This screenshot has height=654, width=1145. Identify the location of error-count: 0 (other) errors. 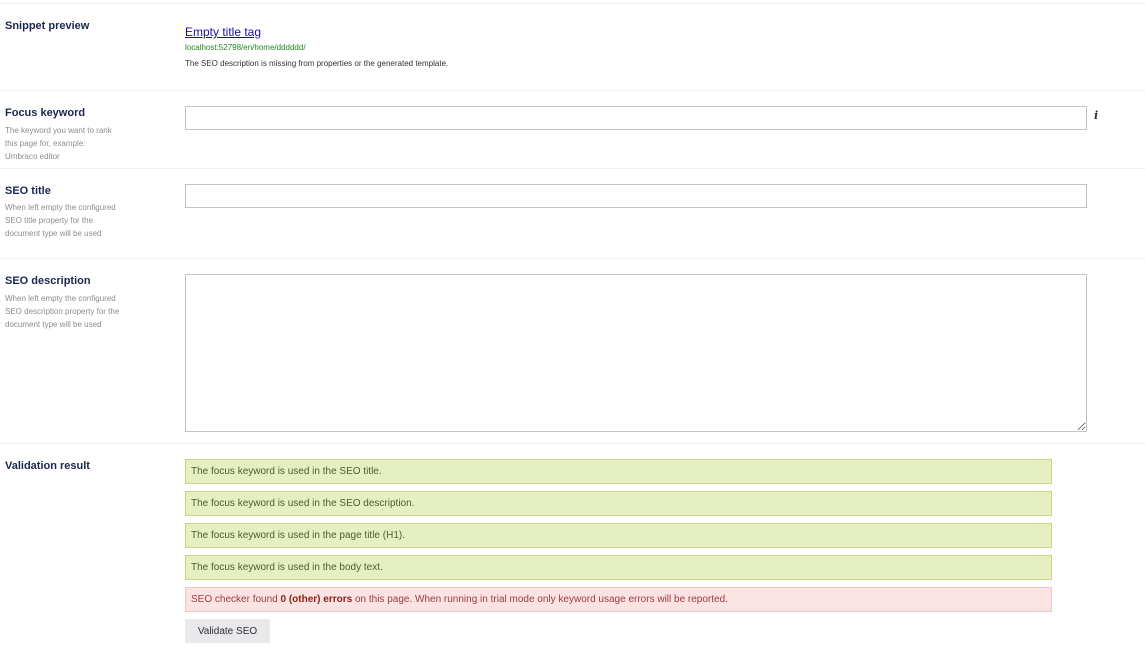
(316, 599).